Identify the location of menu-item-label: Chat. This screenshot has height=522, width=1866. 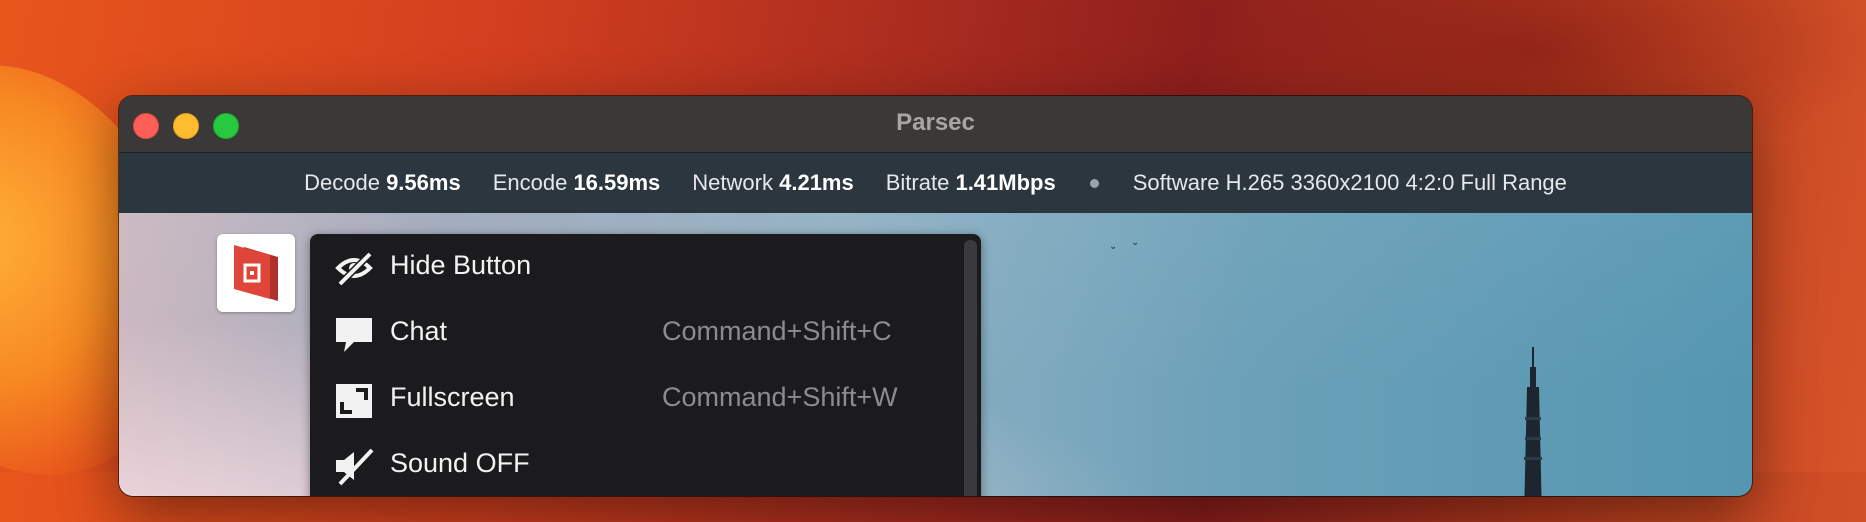
(419, 331).